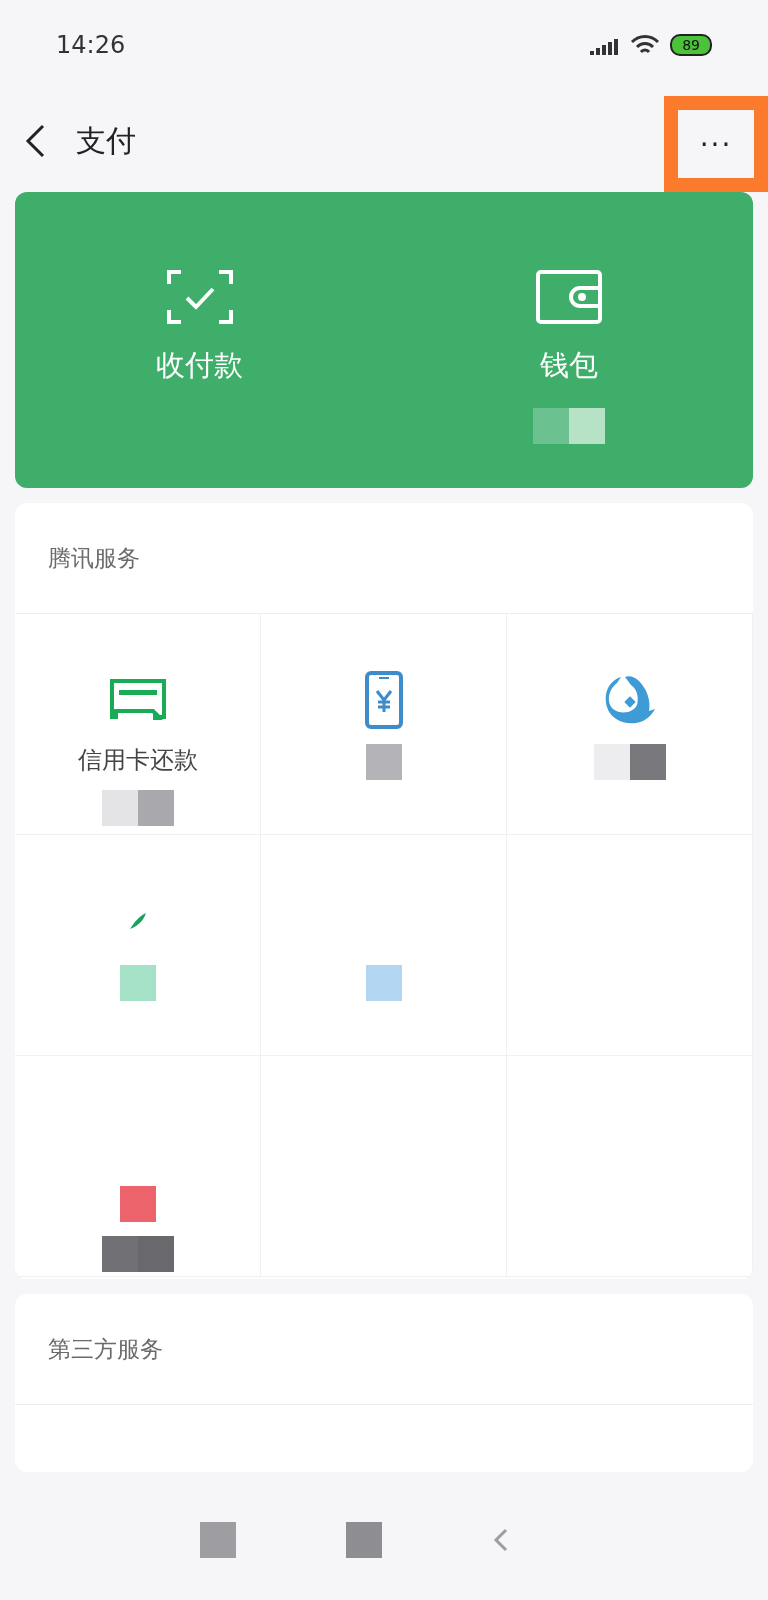 The width and height of the screenshot is (768, 1600). I want to click on battery-level: 89, so click(691, 45).